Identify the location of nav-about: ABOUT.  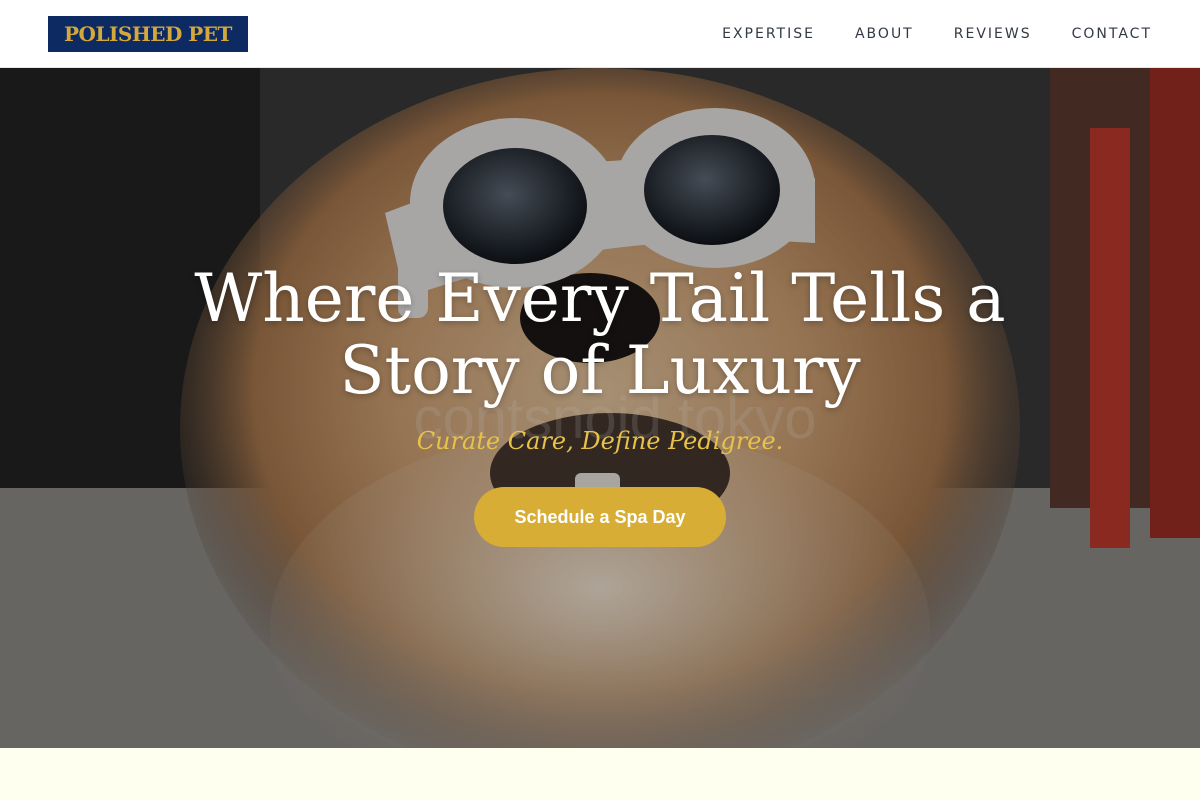
(884, 34).